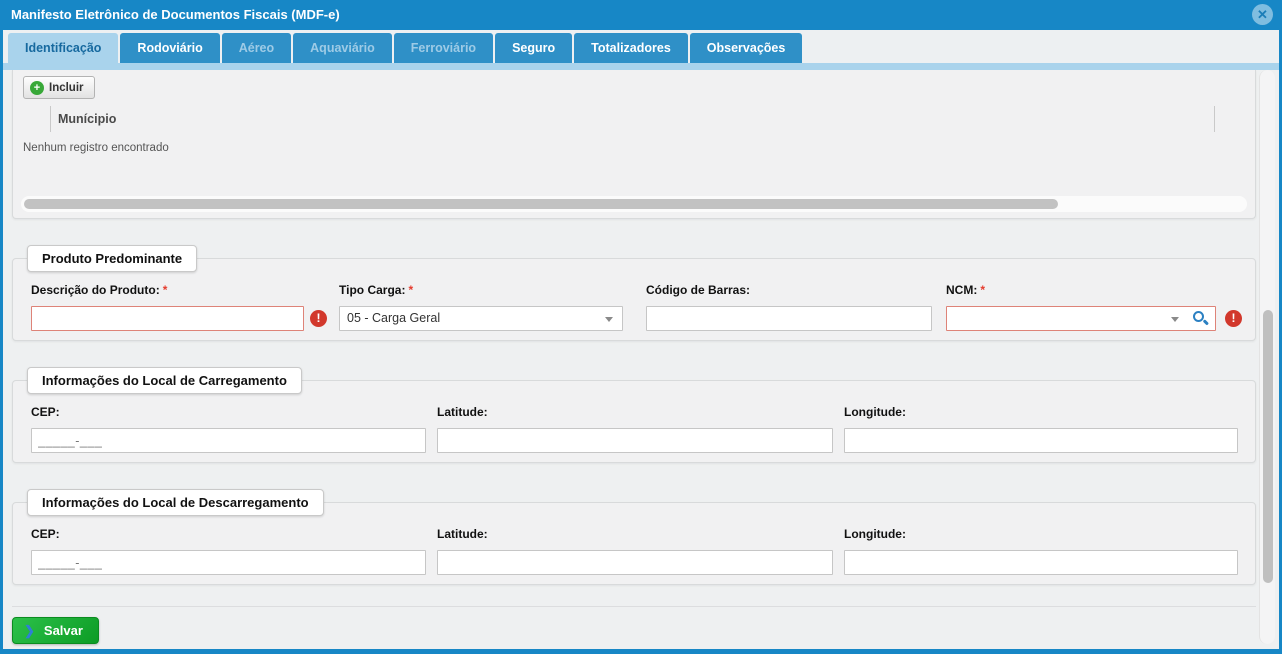  What do you see at coordinates (66, 87) in the screenshot?
I see `incluir-button-label: Incluir` at bounding box center [66, 87].